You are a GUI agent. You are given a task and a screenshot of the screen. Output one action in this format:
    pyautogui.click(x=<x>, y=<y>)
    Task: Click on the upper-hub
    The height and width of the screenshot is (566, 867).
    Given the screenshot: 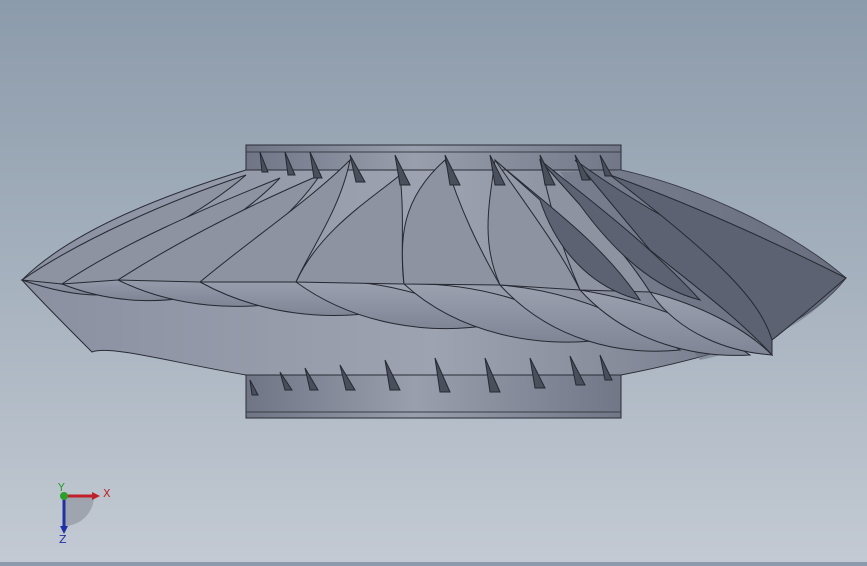 What is the action you would take?
    pyautogui.click(x=433, y=157)
    